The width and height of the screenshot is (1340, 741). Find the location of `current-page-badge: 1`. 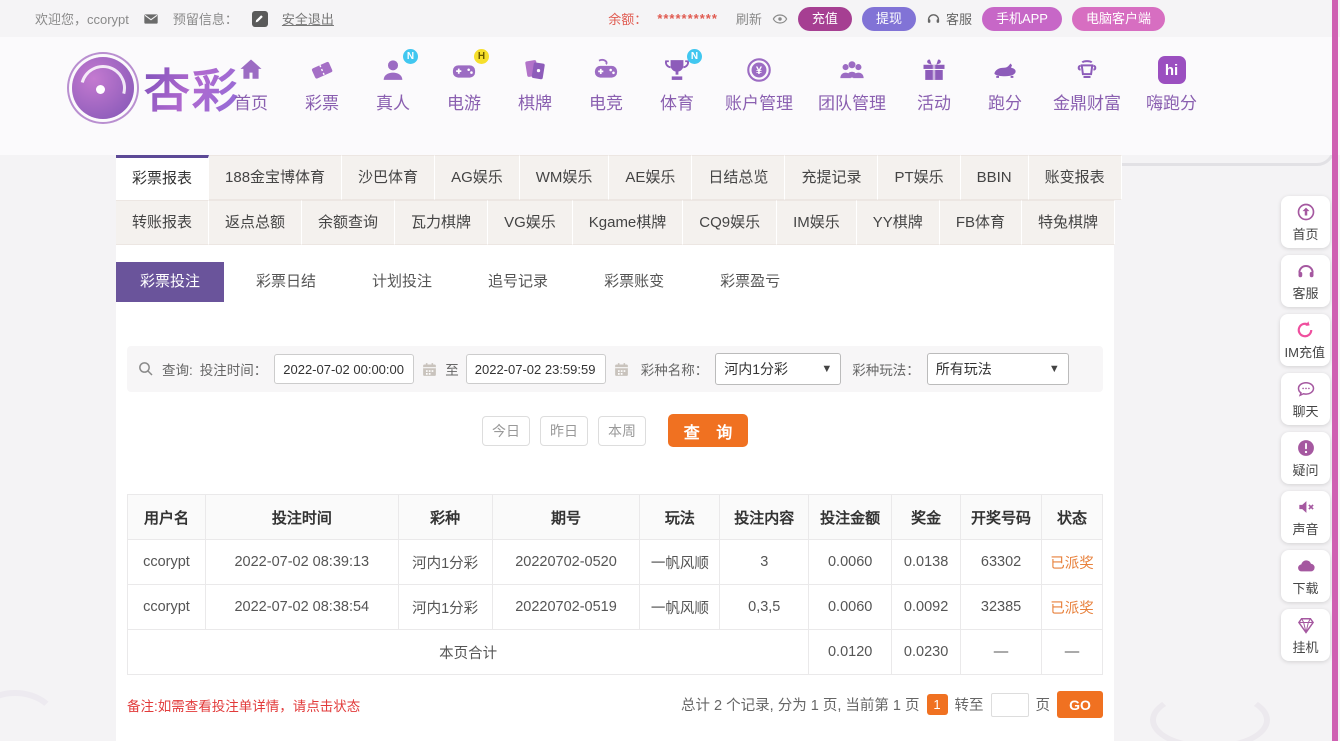

current-page-badge: 1 is located at coordinates (937, 704).